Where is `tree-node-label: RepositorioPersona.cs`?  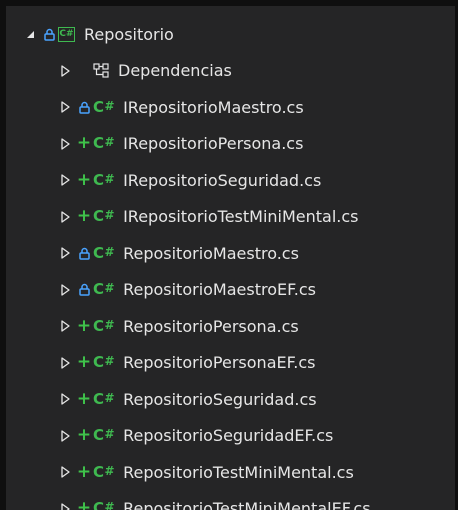 tree-node-label: RepositorioPersona.cs is located at coordinates (211, 326).